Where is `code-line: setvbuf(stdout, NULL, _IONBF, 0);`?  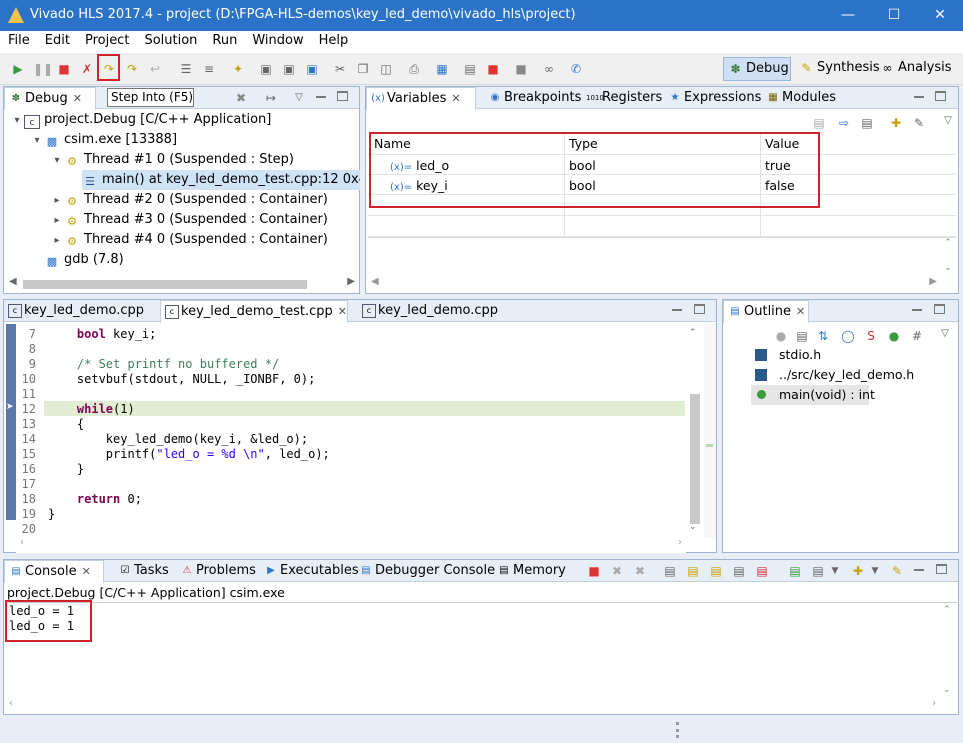
code-line: setvbuf(stdout, NULL, _IONBF, 0); is located at coordinates (181, 379).